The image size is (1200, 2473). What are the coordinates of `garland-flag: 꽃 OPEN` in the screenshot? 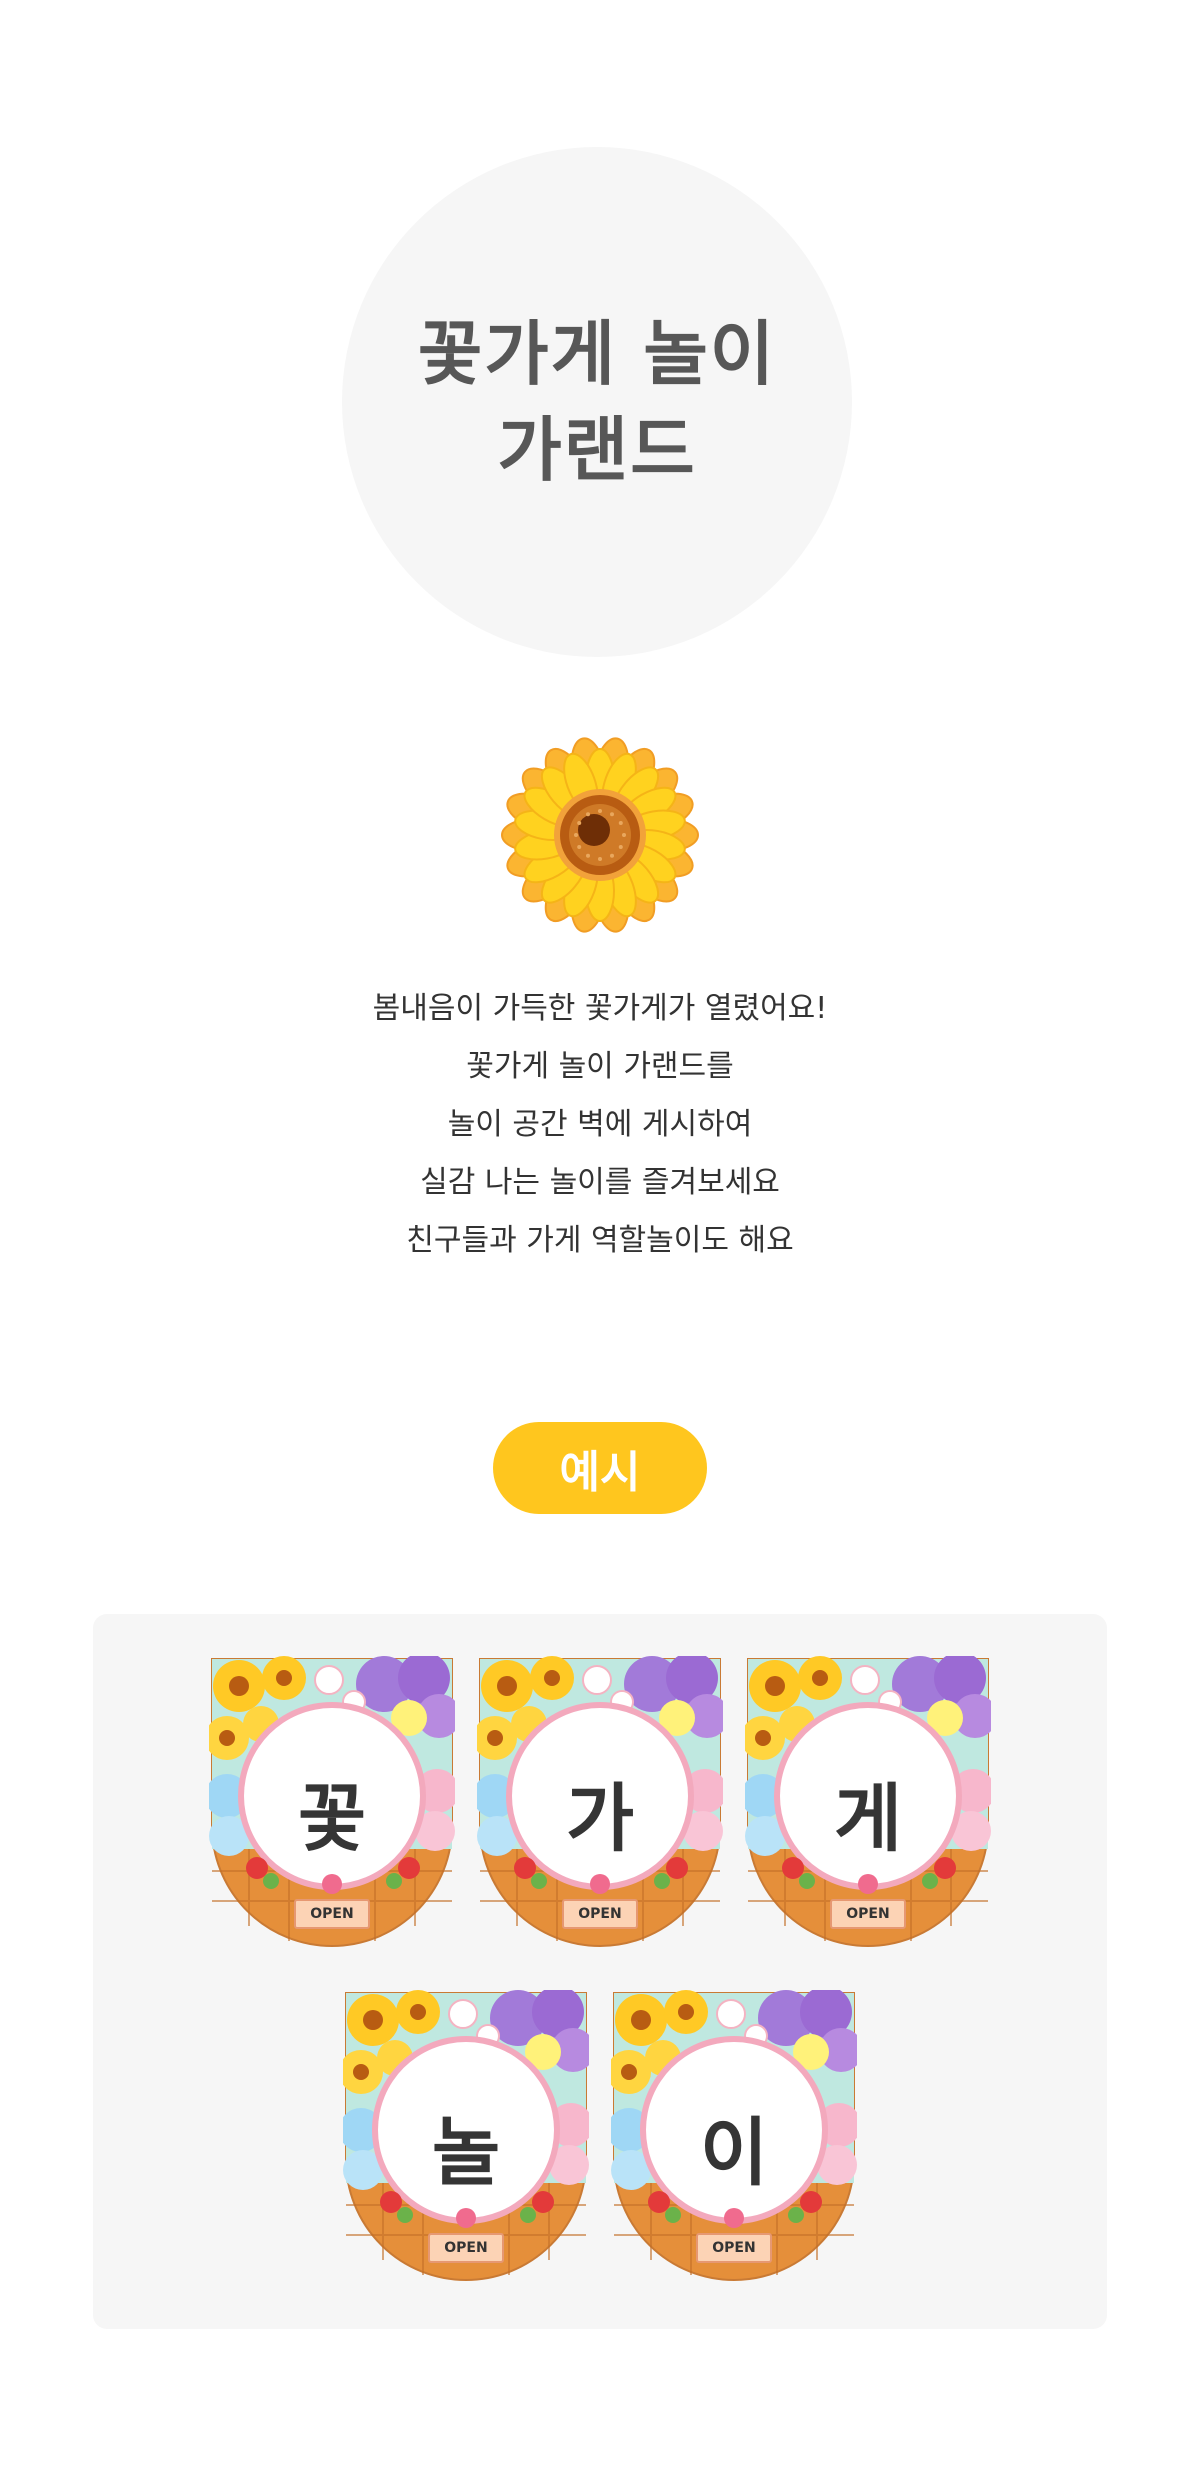 It's located at (332, 1802).